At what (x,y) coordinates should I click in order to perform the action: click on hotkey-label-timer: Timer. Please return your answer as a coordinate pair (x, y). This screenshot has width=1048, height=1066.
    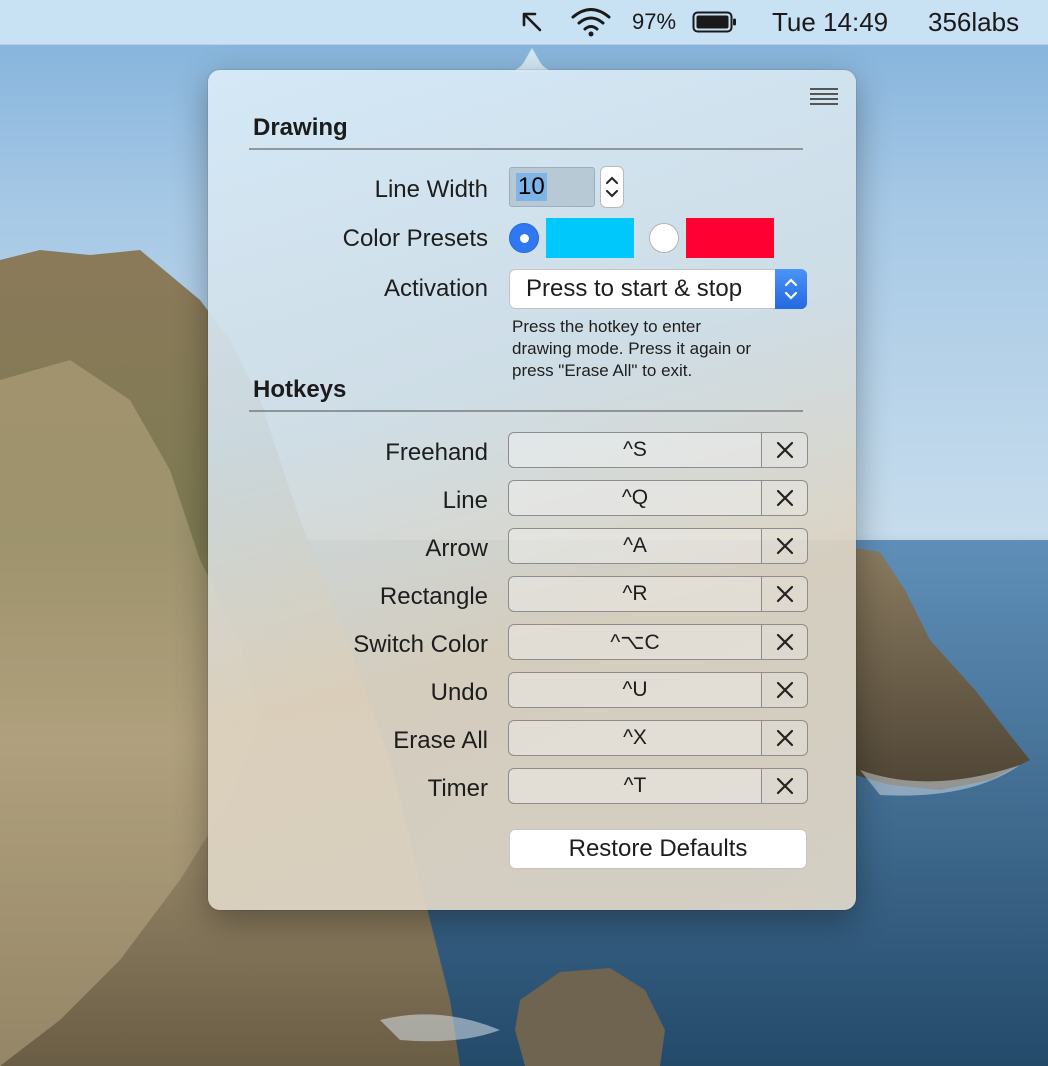
    Looking at the image, I should click on (457, 788).